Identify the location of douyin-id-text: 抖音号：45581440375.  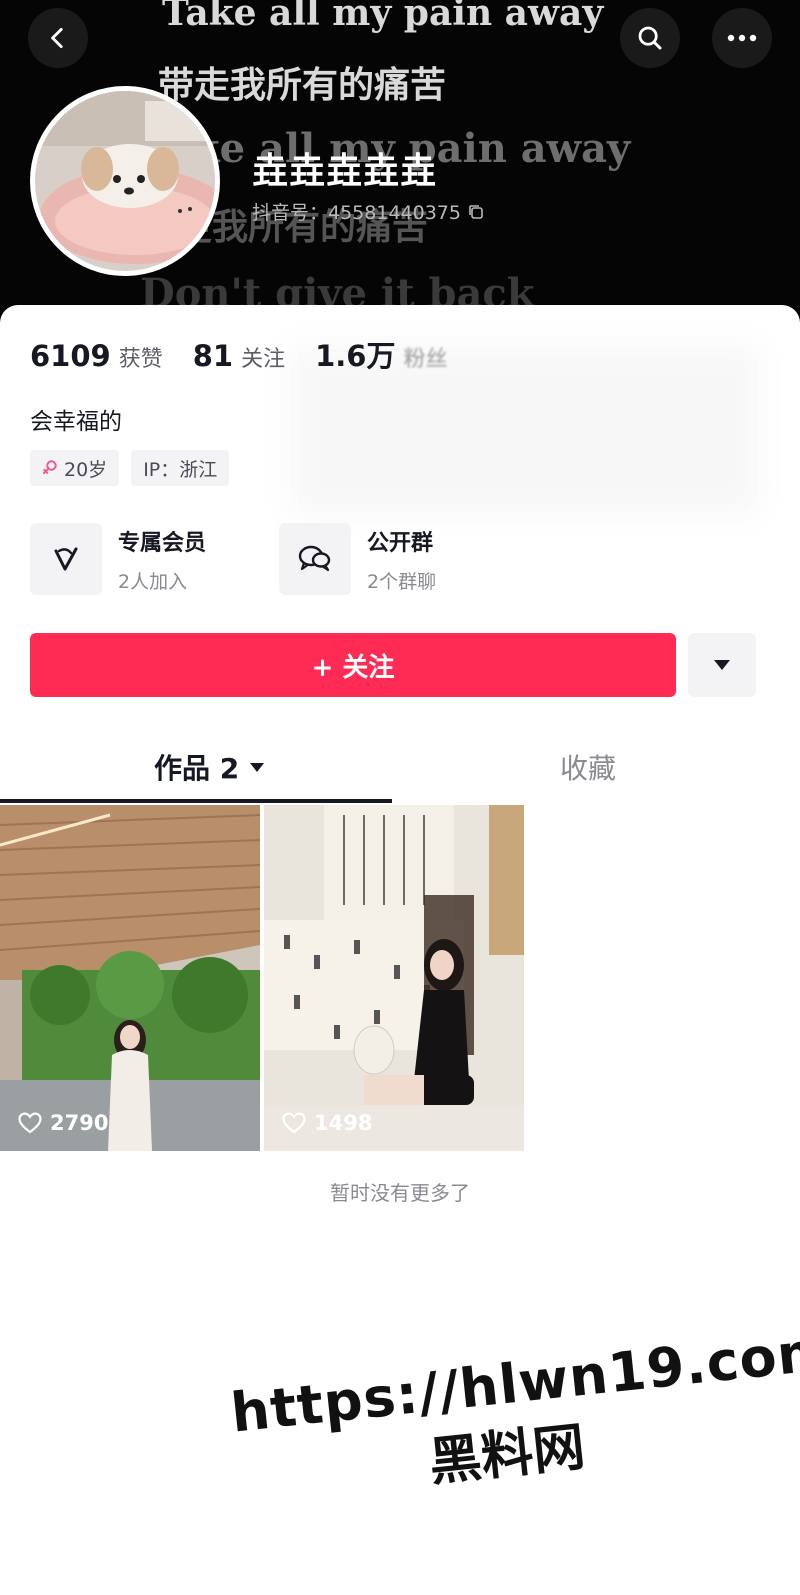
(356, 213).